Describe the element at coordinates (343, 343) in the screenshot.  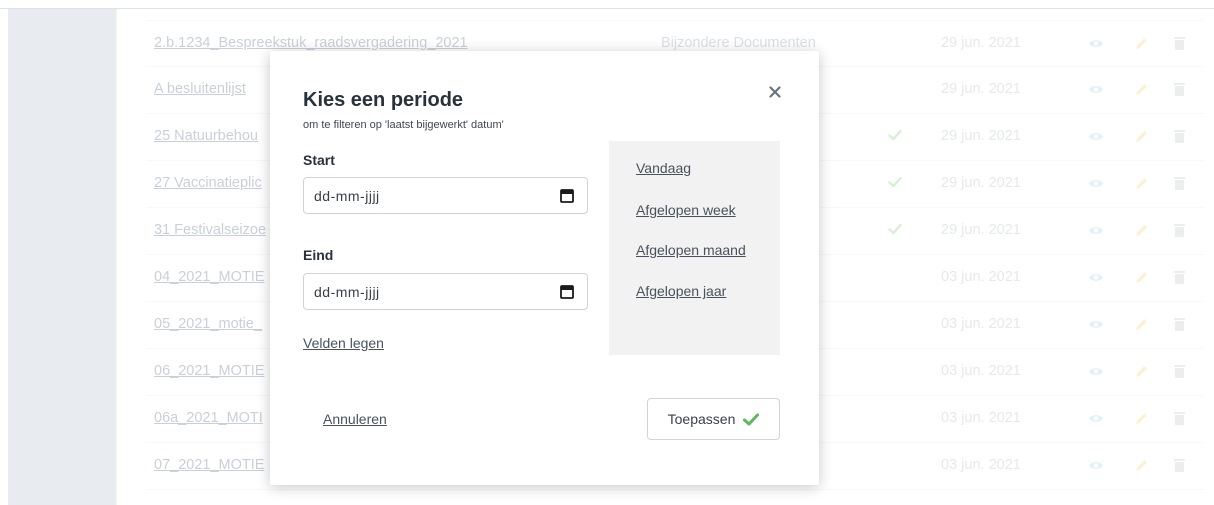
I see `clear-fields-link: Velden legen` at that location.